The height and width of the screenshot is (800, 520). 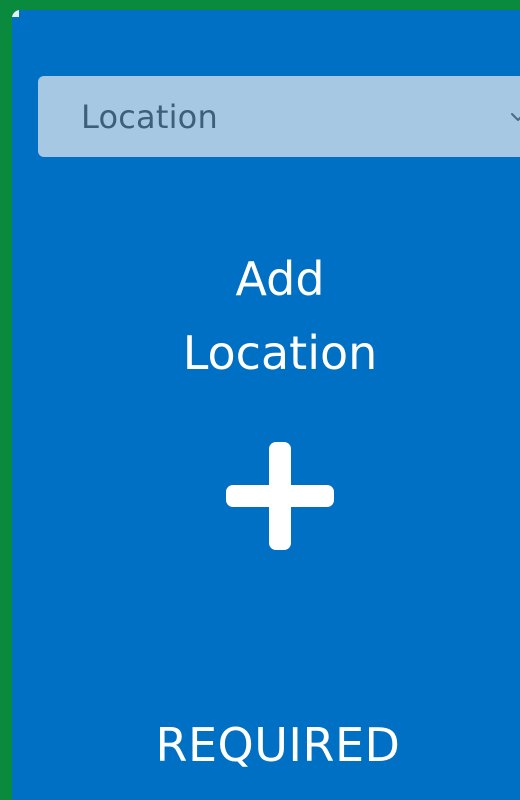 What do you see at coordinates (280, 279) in the screenshot?
I see `add-location-title-line1: Add` at bounding box center [280, 279].